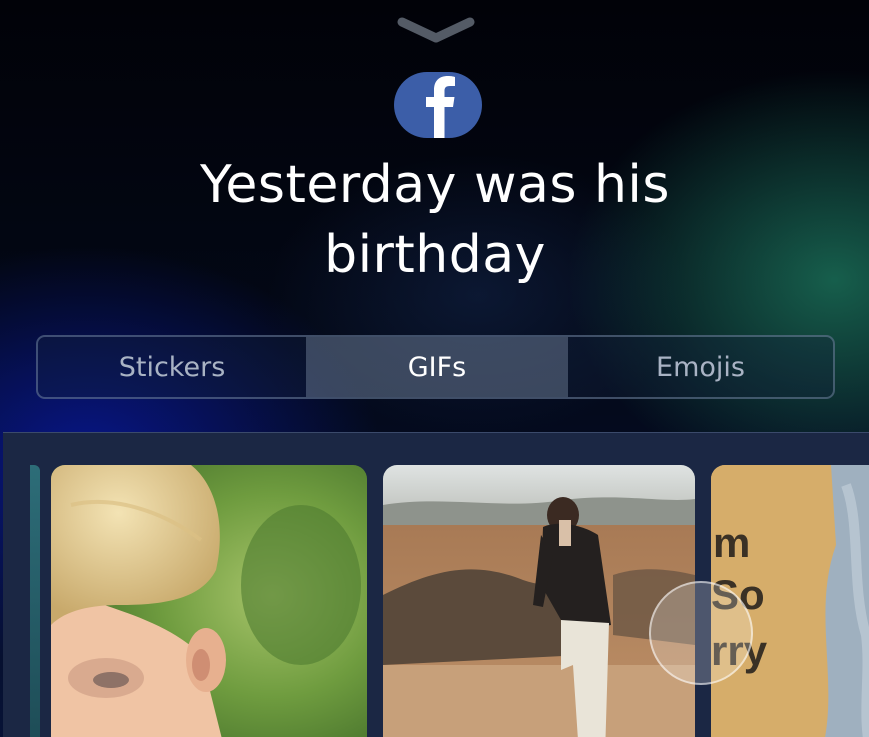  I want to click on tab-stickers: Stickers, so click(172, 367).